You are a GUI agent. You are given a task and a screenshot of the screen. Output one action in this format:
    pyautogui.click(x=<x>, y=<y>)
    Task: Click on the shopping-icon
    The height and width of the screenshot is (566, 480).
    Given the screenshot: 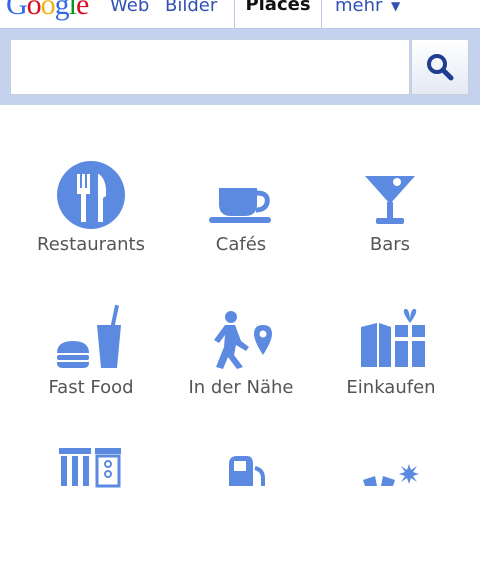 What is the action you would take?
    pyautogui.click(x=393, y=337)
    